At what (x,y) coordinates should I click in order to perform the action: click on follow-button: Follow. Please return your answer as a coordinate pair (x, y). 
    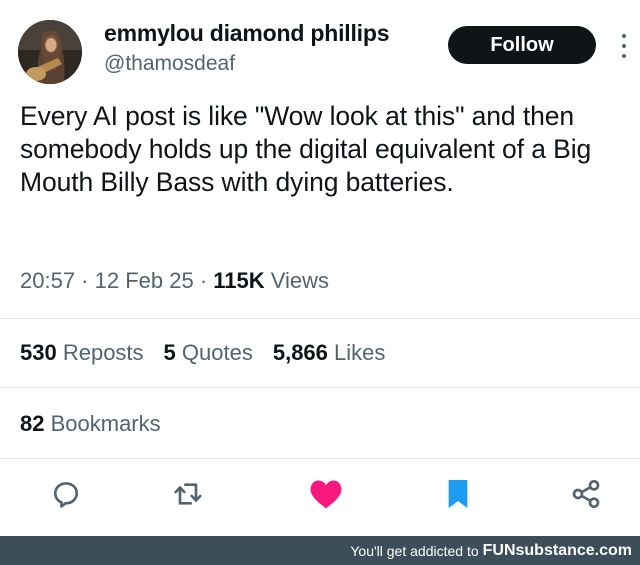
    Looking at the image, I should click on (522, 45).